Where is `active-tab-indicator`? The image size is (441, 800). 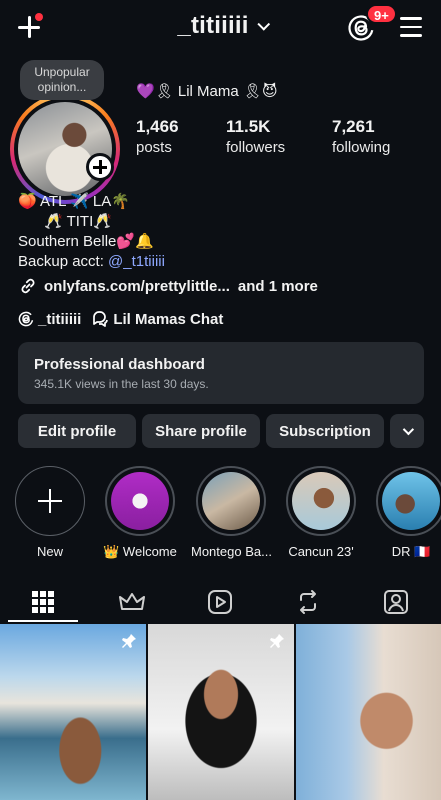 active-tab-indicator is located at coordinates (43, 621).